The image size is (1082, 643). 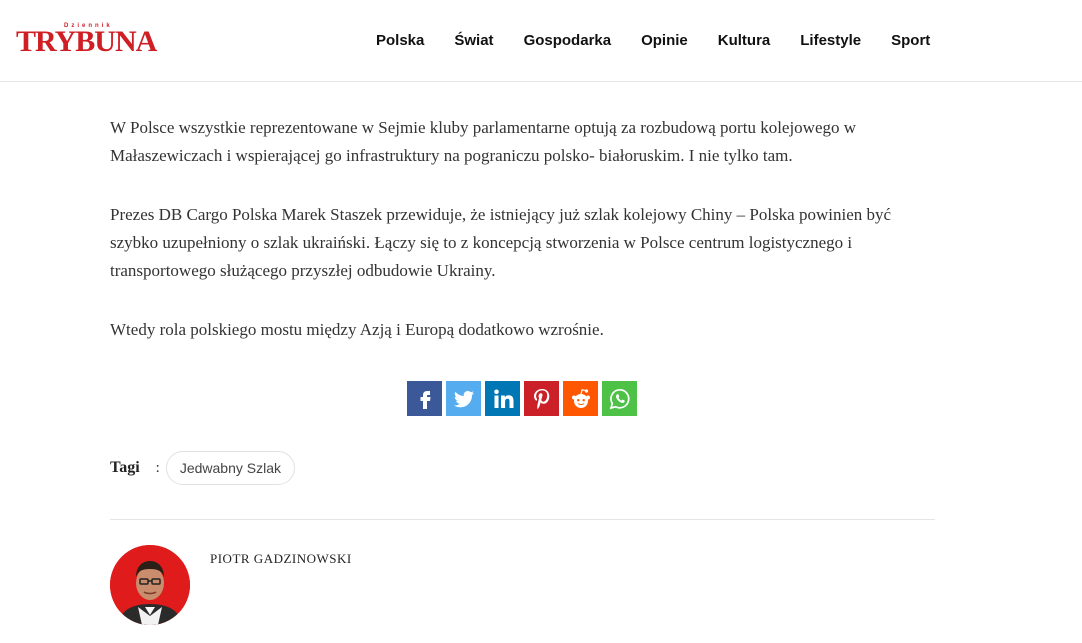 I want to click on nav-item-gospodarka: Gospodarka, so click(x=568, y=41).